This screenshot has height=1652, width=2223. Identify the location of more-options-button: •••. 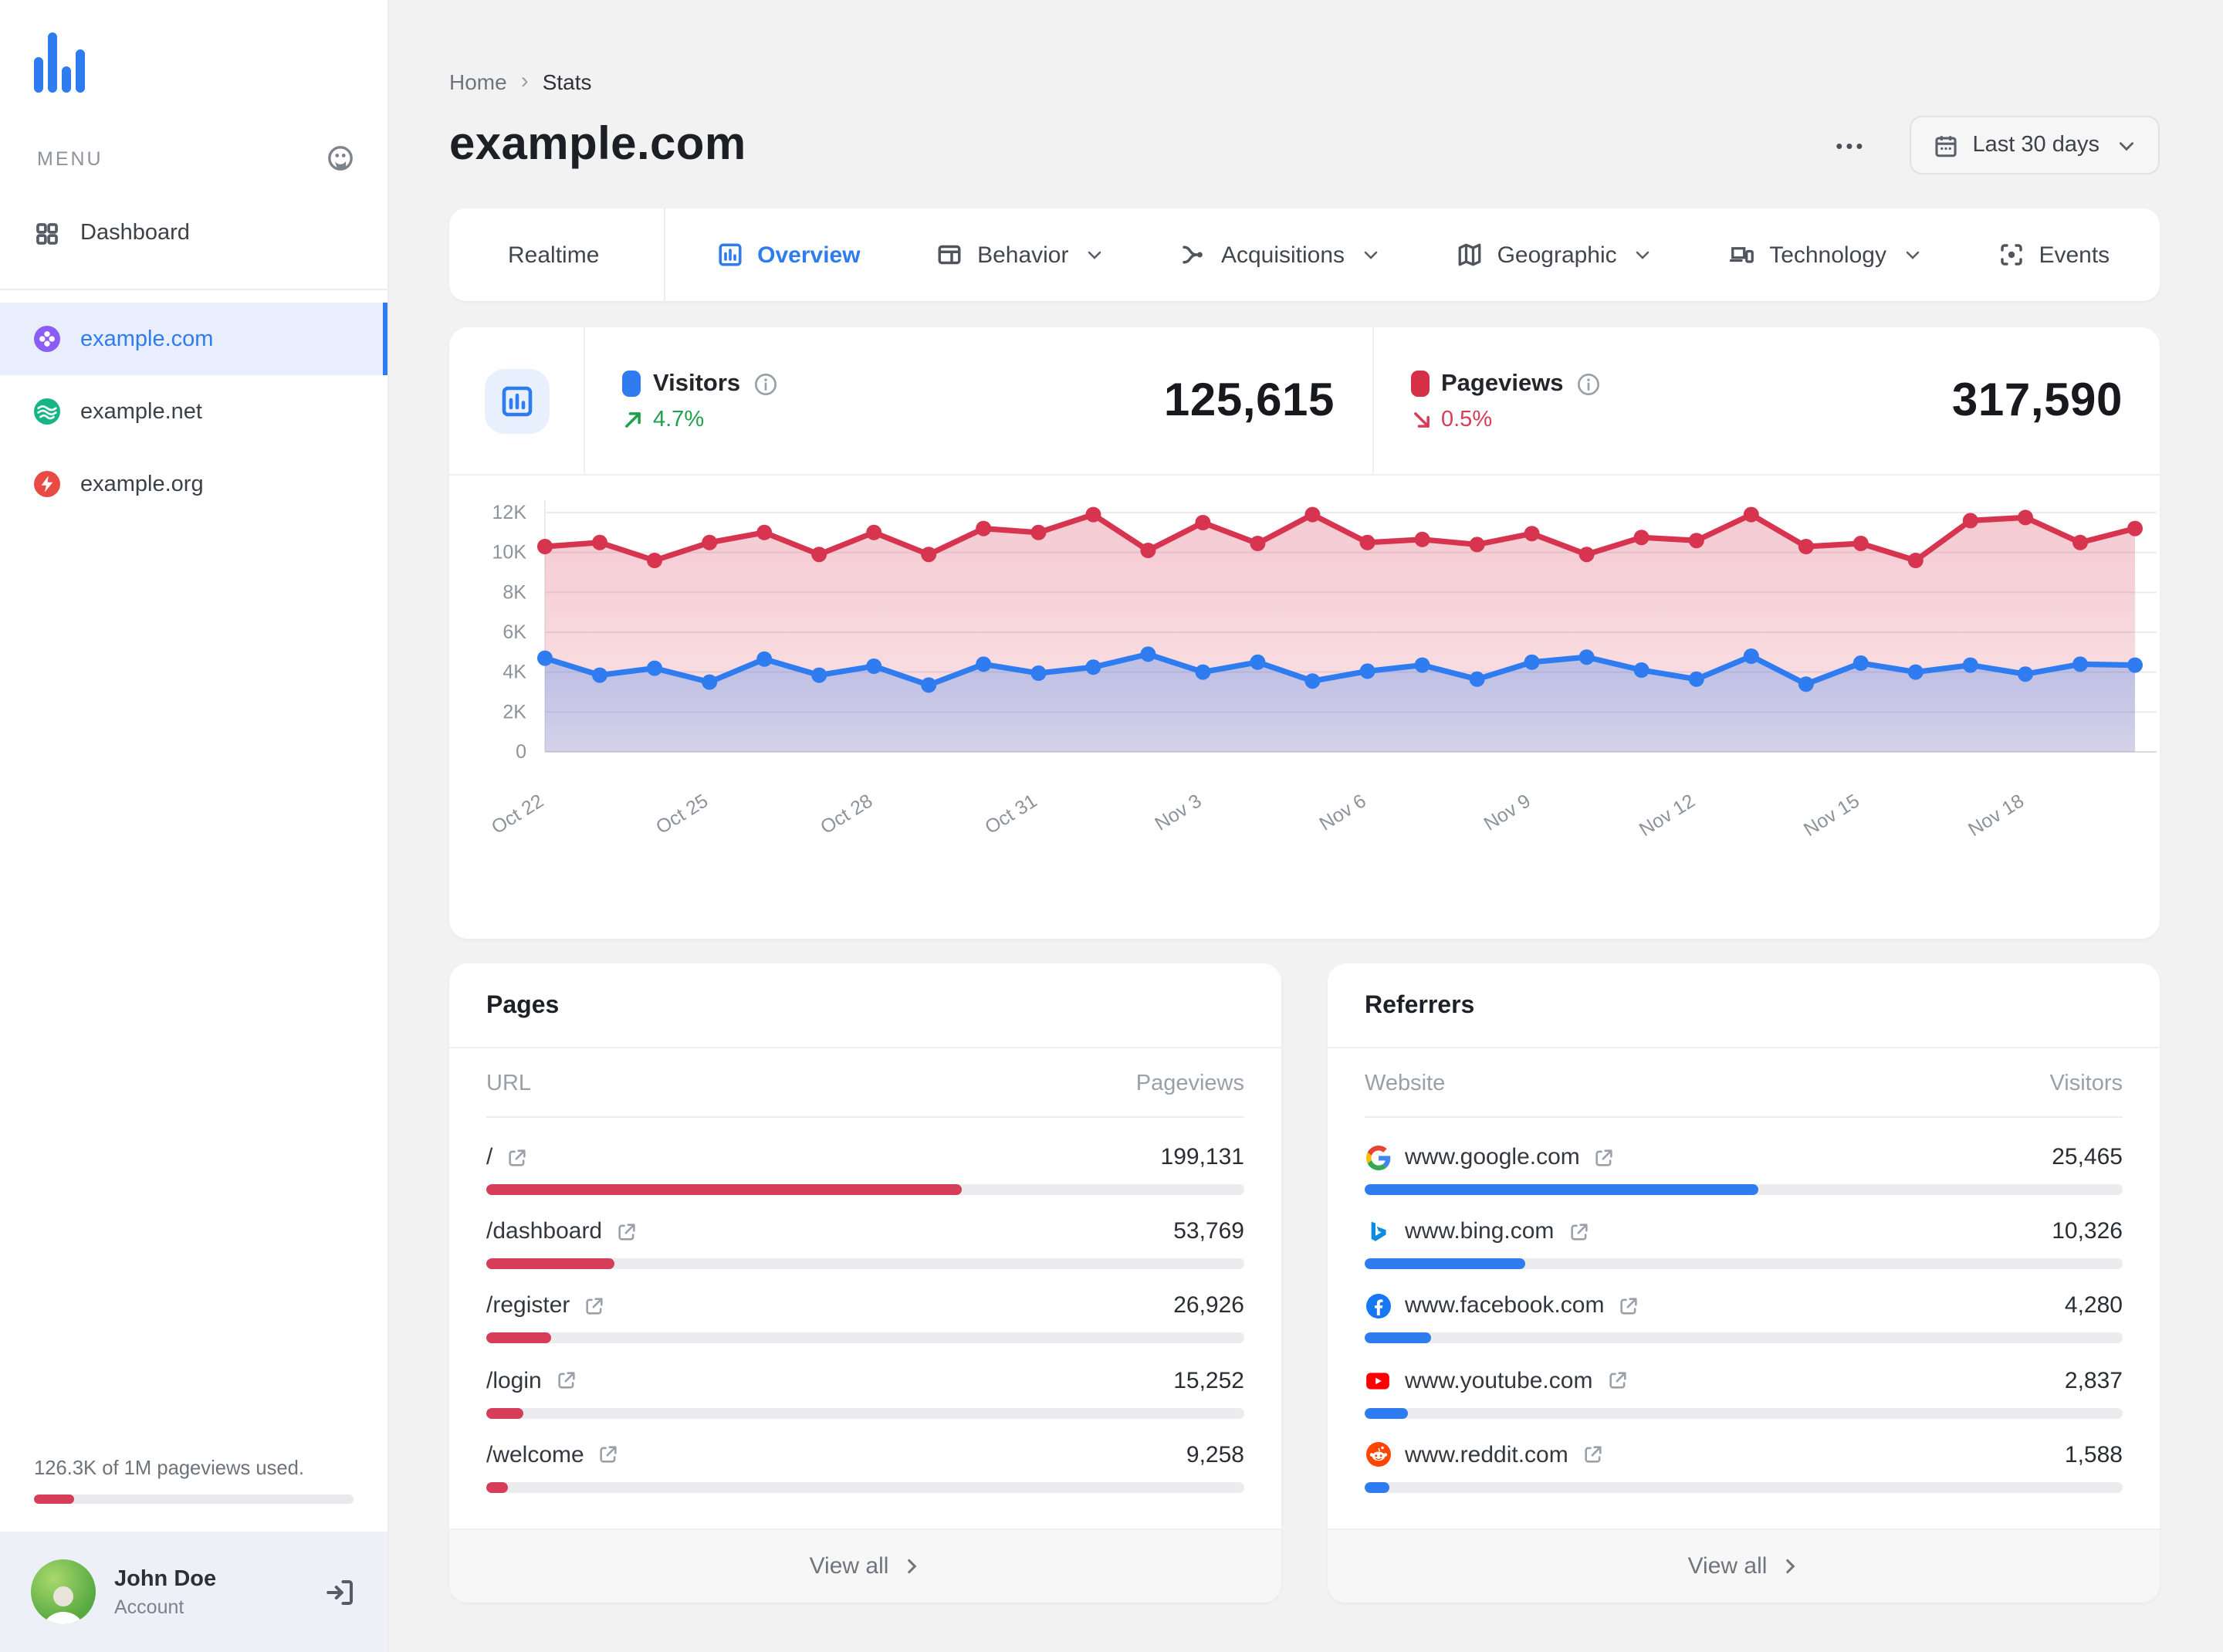
(1850, 145).